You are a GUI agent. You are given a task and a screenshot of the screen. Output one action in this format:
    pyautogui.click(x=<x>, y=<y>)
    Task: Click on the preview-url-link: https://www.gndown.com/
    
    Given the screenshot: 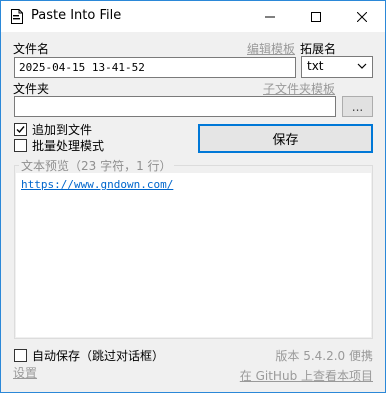 What is the action you would take?
    pyautogui.click(x=97, y=184)
    